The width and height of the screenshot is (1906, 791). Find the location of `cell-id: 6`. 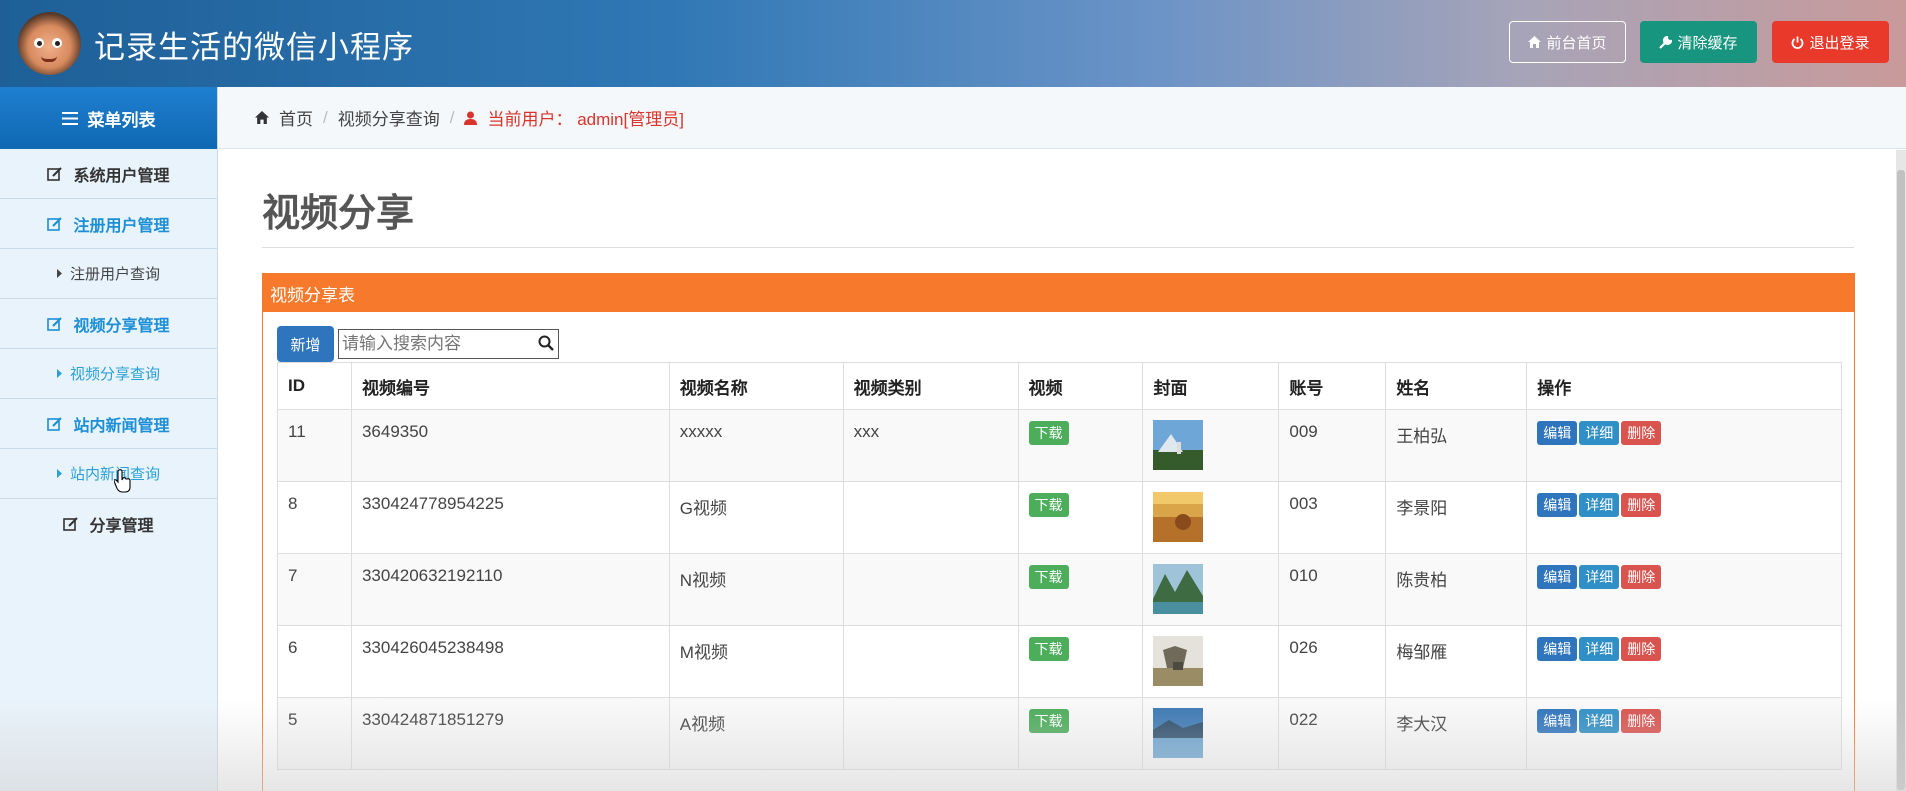

cell-id: 6 is located at coordinates (314, 661).